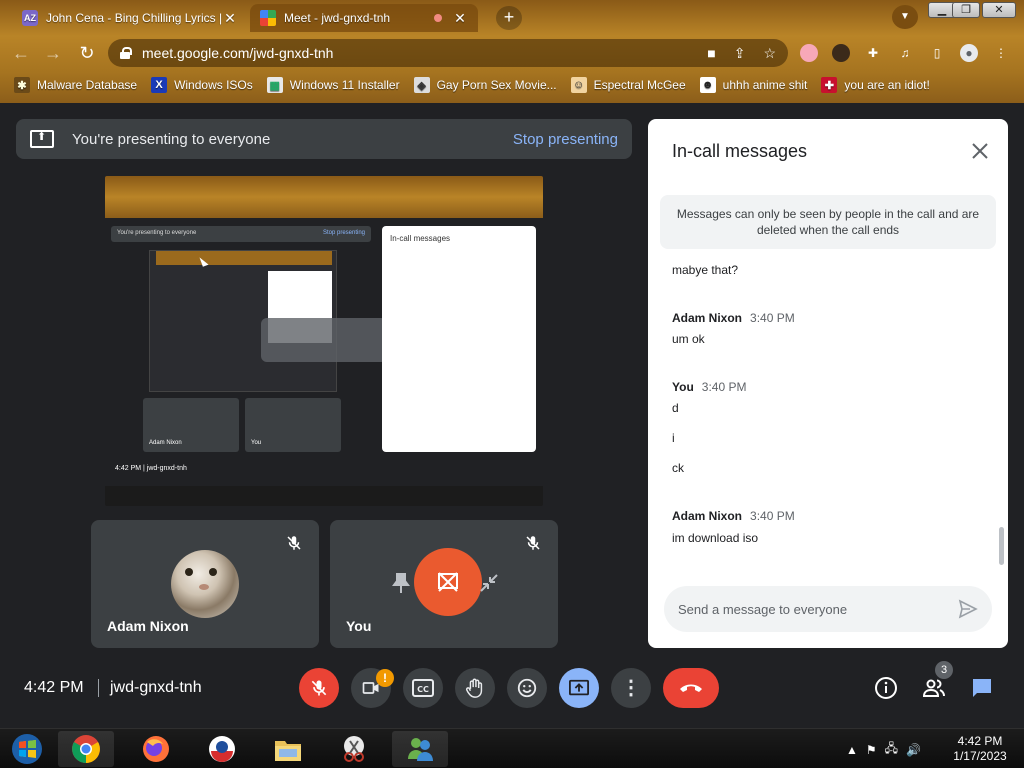 This screenshot has height=768, width=1024. What do you see at coordinates (75, 85) in the screenshot?
I see `bookmark-malware-database: ✱ Malware Database` at bounding box center [75, 85].